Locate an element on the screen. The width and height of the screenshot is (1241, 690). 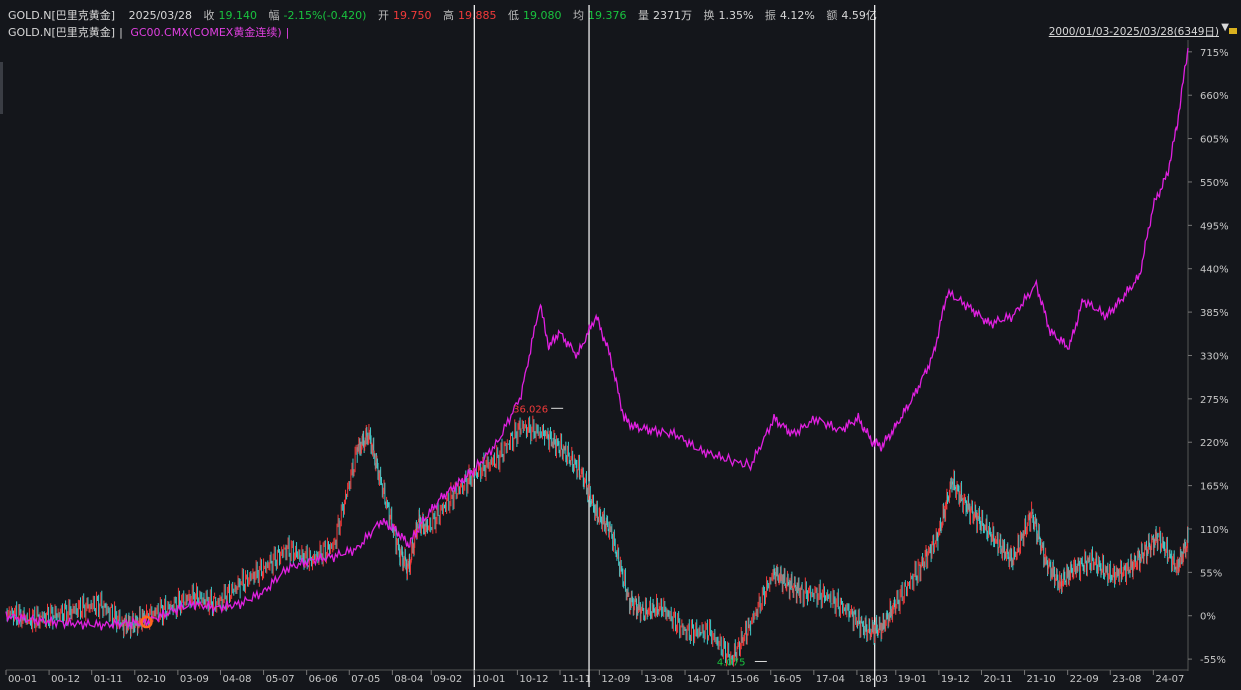
y-tick-label-2: 605% is located at coordinates (1214, 140).